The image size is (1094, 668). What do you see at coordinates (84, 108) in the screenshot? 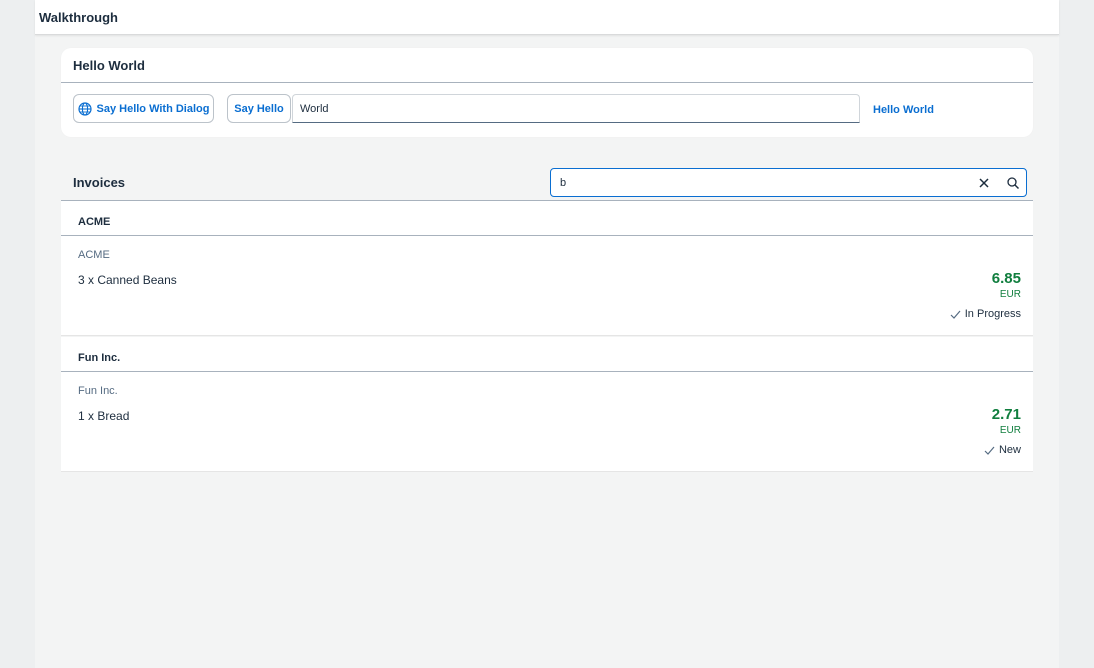
I see `globe-icon` at bounding box center [84, 108].